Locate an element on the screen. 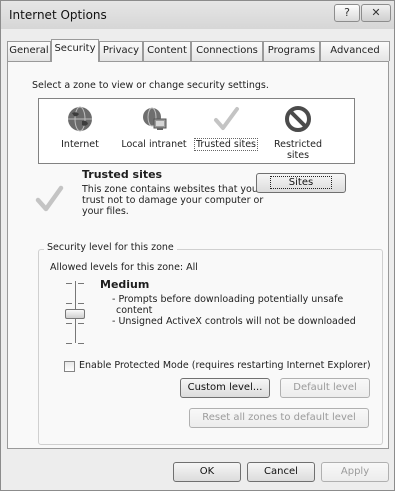  security-level-legend: Security level for this zone is located at coordinates (110, 247).